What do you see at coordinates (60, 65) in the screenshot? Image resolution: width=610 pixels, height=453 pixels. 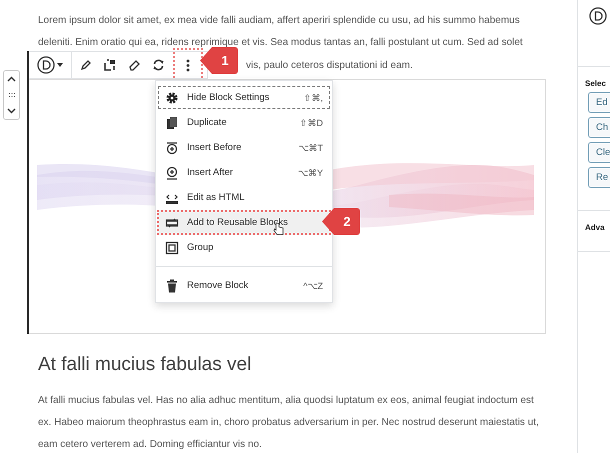 I see `caret-icon` at bounding box center [60, 65].